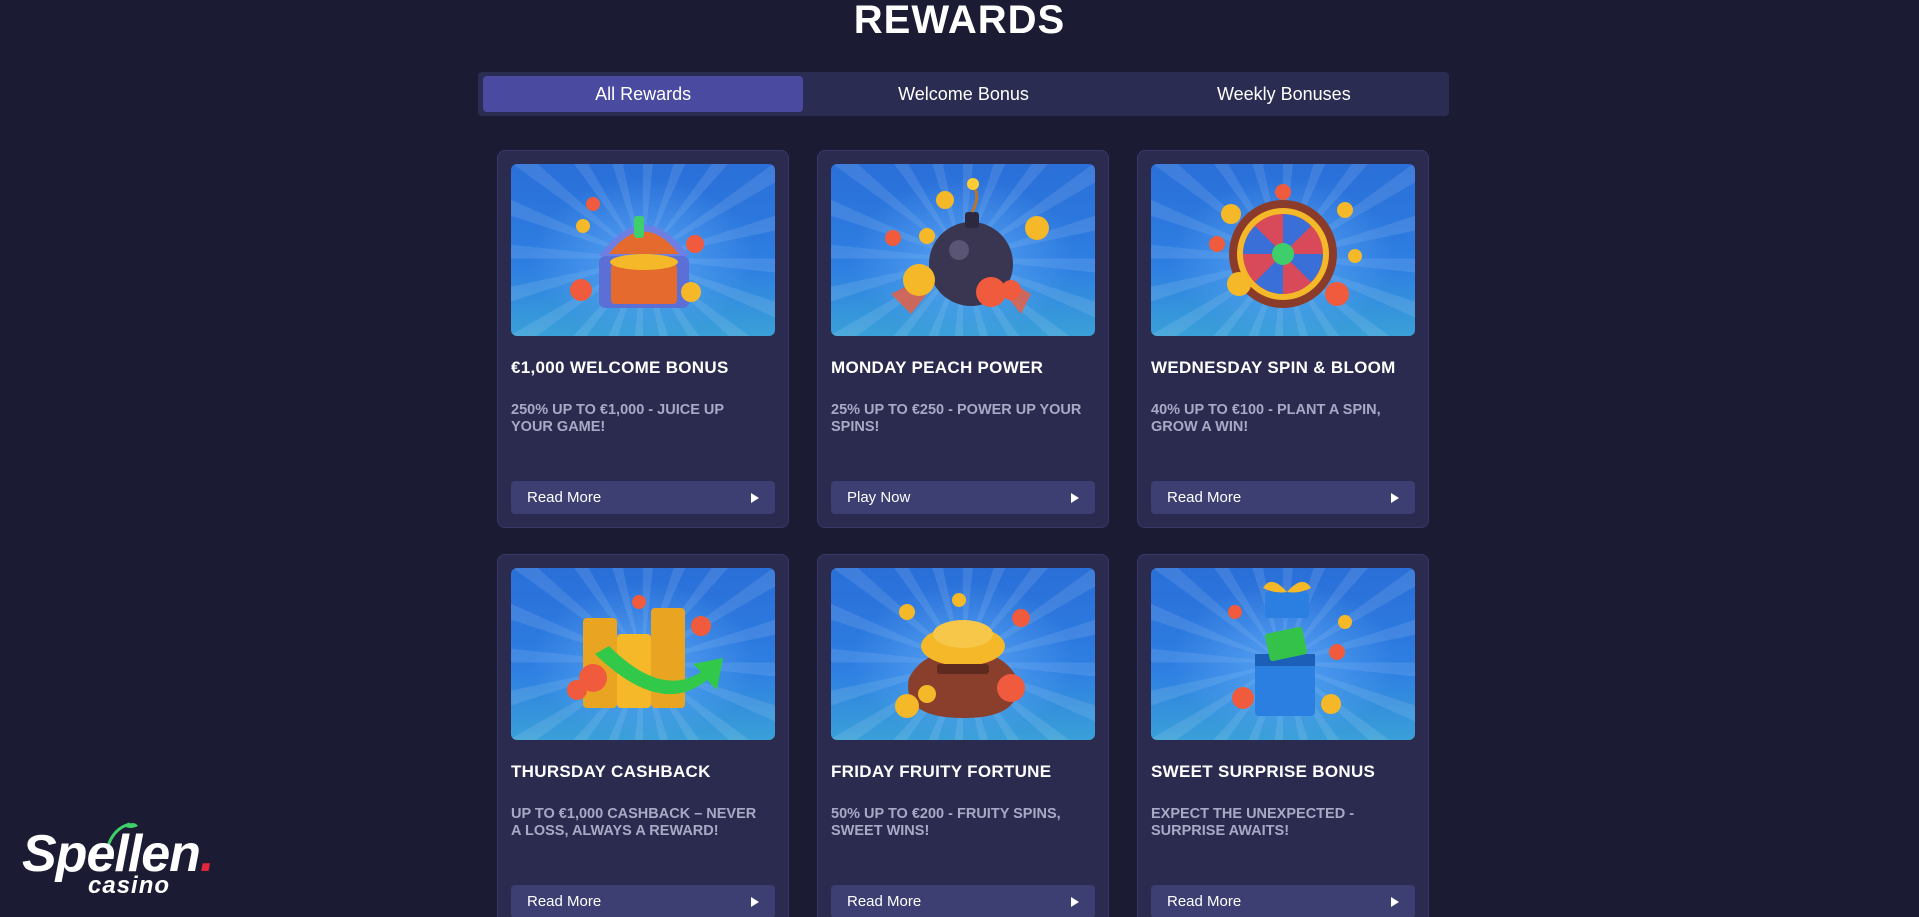 This screenshot has width=1919, height=917. I want to click on card-title: MONDAY PEACH POWER, so click(937, 367).